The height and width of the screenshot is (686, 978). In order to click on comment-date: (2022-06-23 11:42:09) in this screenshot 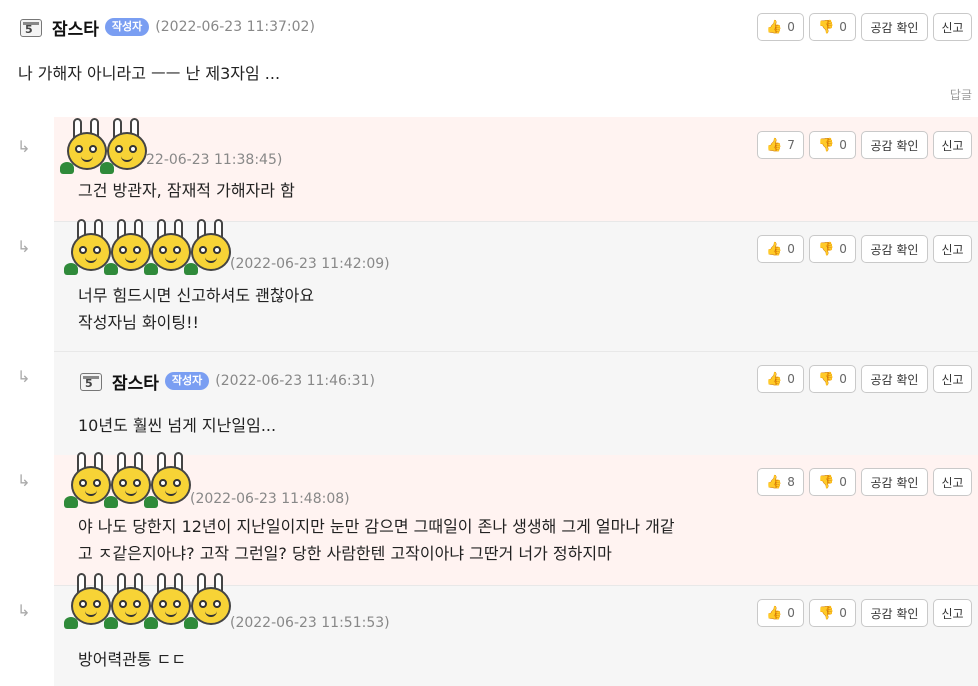, I will do `click(310, 264)`.